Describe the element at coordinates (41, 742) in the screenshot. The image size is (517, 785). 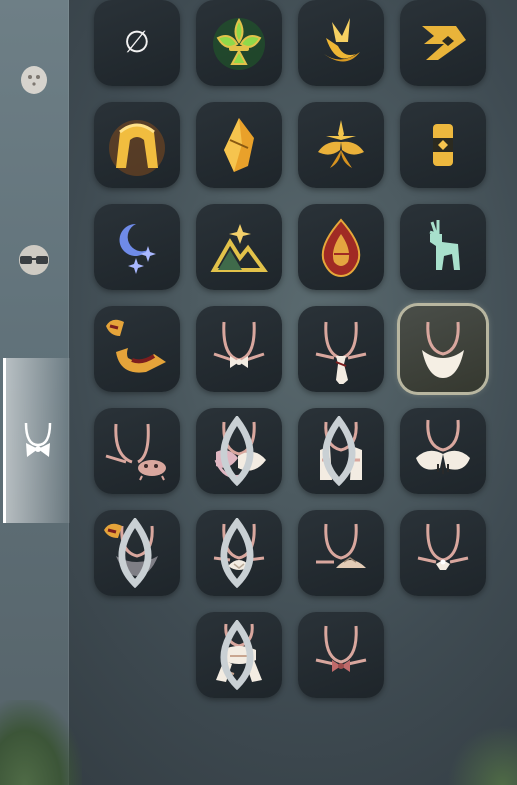
I see `grass-decoration` at that location.